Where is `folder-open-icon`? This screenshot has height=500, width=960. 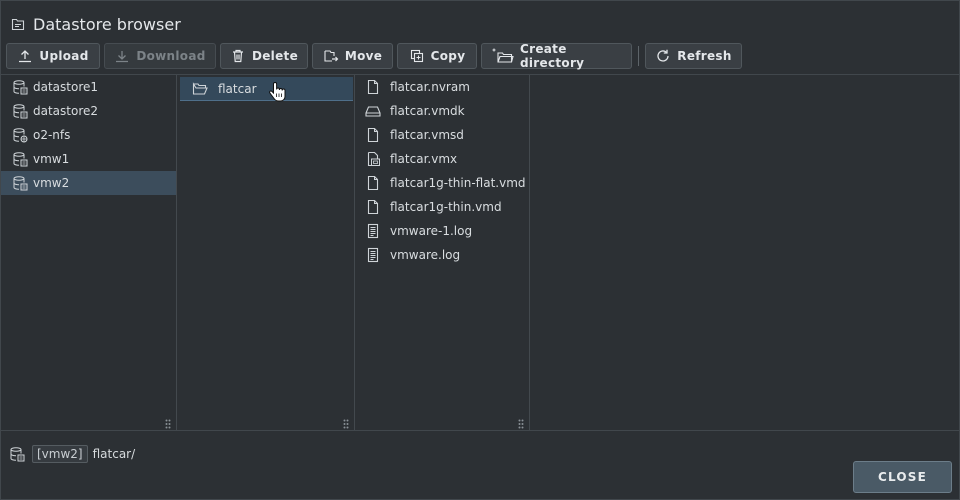
folder-open-icon is located at coordinates (200, 89).